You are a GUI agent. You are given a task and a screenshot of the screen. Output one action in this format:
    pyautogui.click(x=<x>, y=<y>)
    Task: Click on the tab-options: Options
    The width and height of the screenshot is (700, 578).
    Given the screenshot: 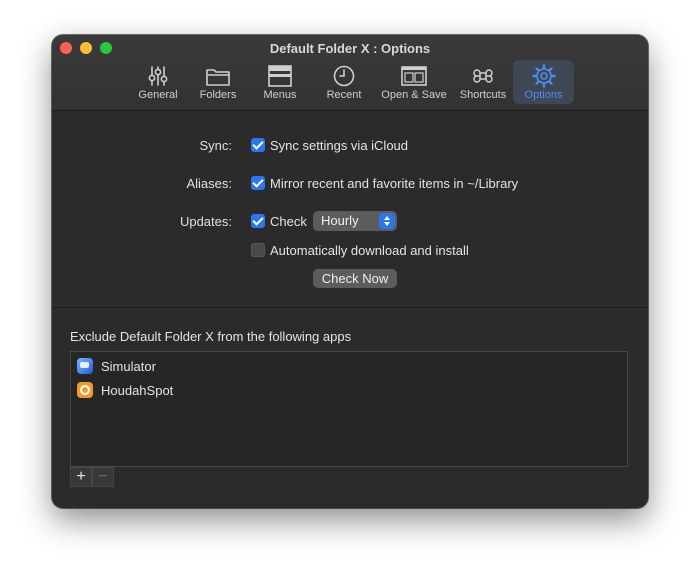 What is the action you would take?
    pyautogui.click(x=543, y=82)
    